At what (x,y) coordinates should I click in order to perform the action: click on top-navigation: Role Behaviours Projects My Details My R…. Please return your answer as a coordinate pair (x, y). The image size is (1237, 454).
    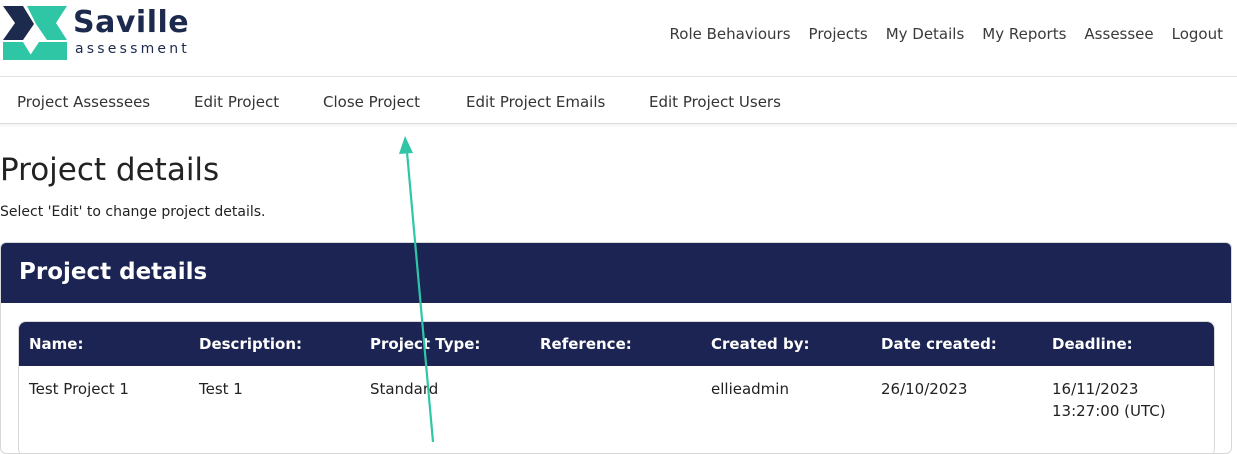
    Looking at the image, I should click on (937, 34).